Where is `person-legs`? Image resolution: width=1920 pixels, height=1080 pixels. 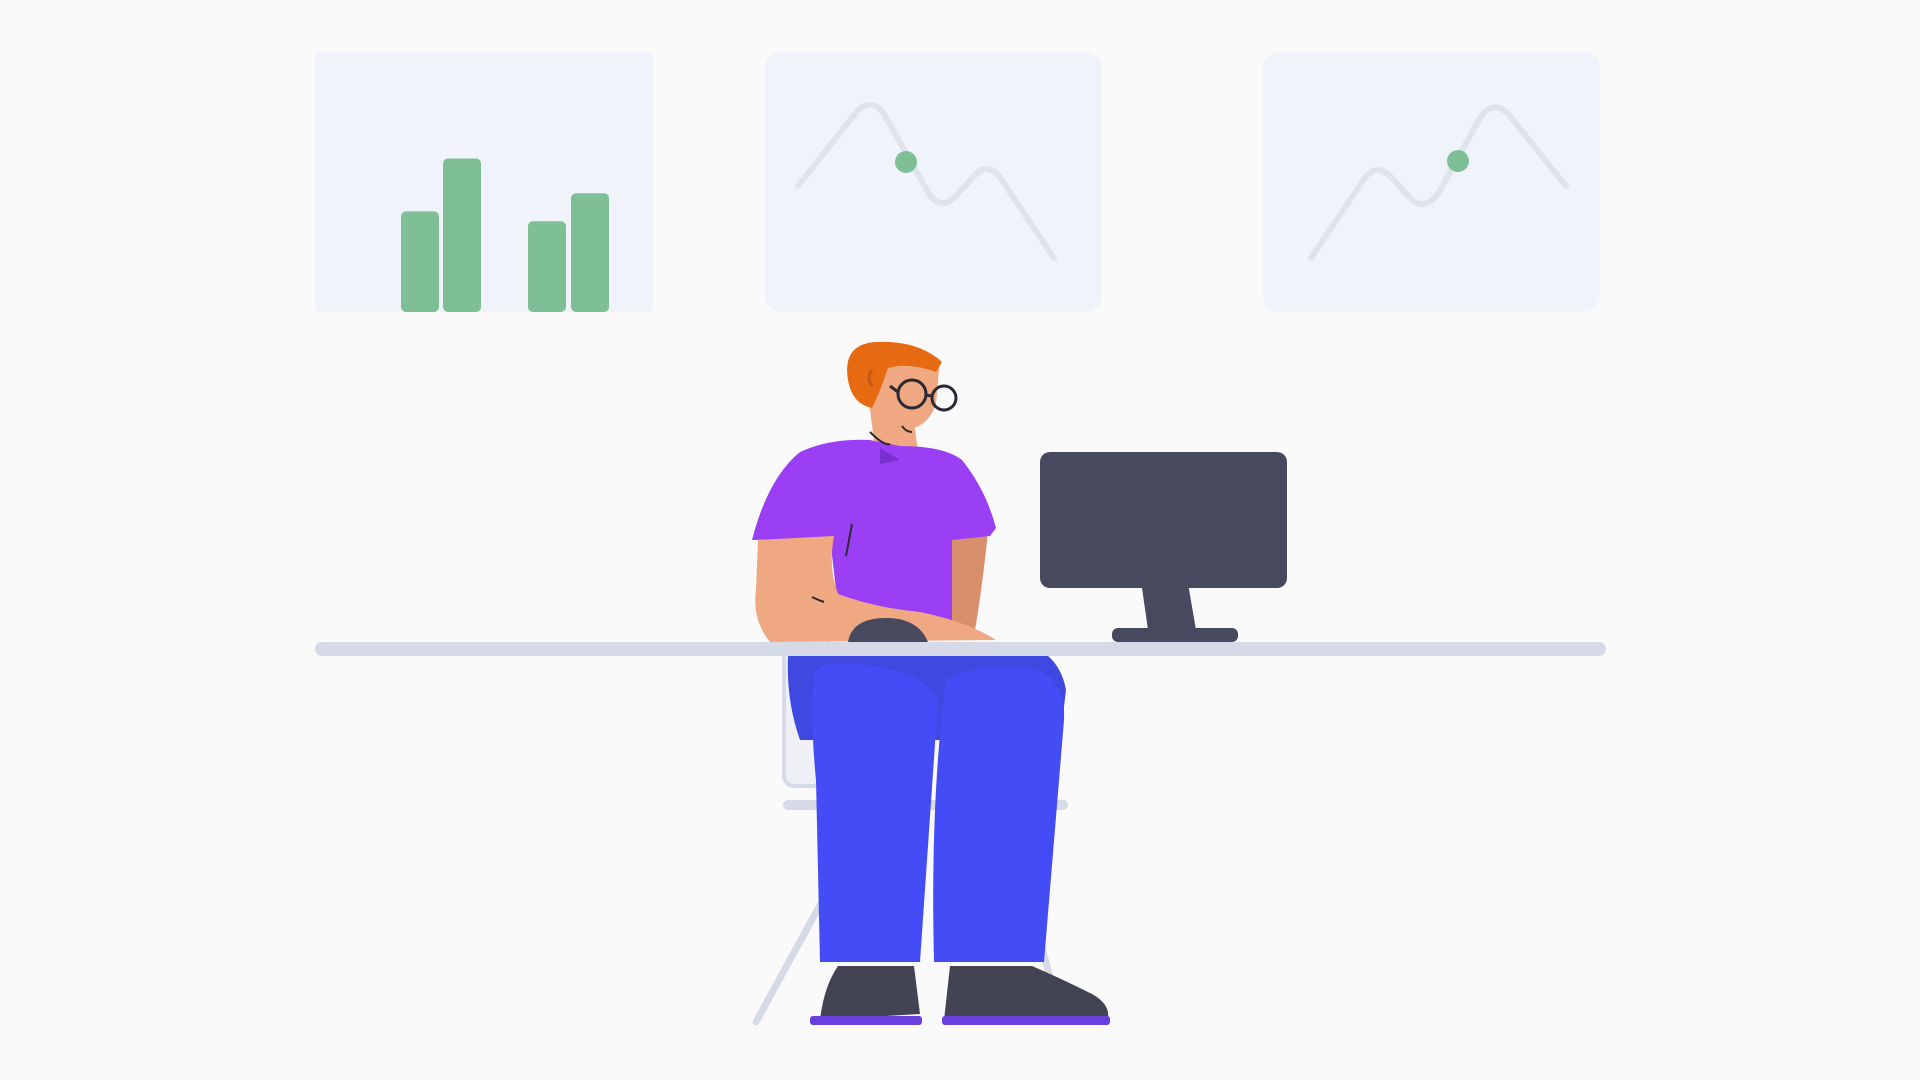
person-legs is located at coordinates (926, 809).